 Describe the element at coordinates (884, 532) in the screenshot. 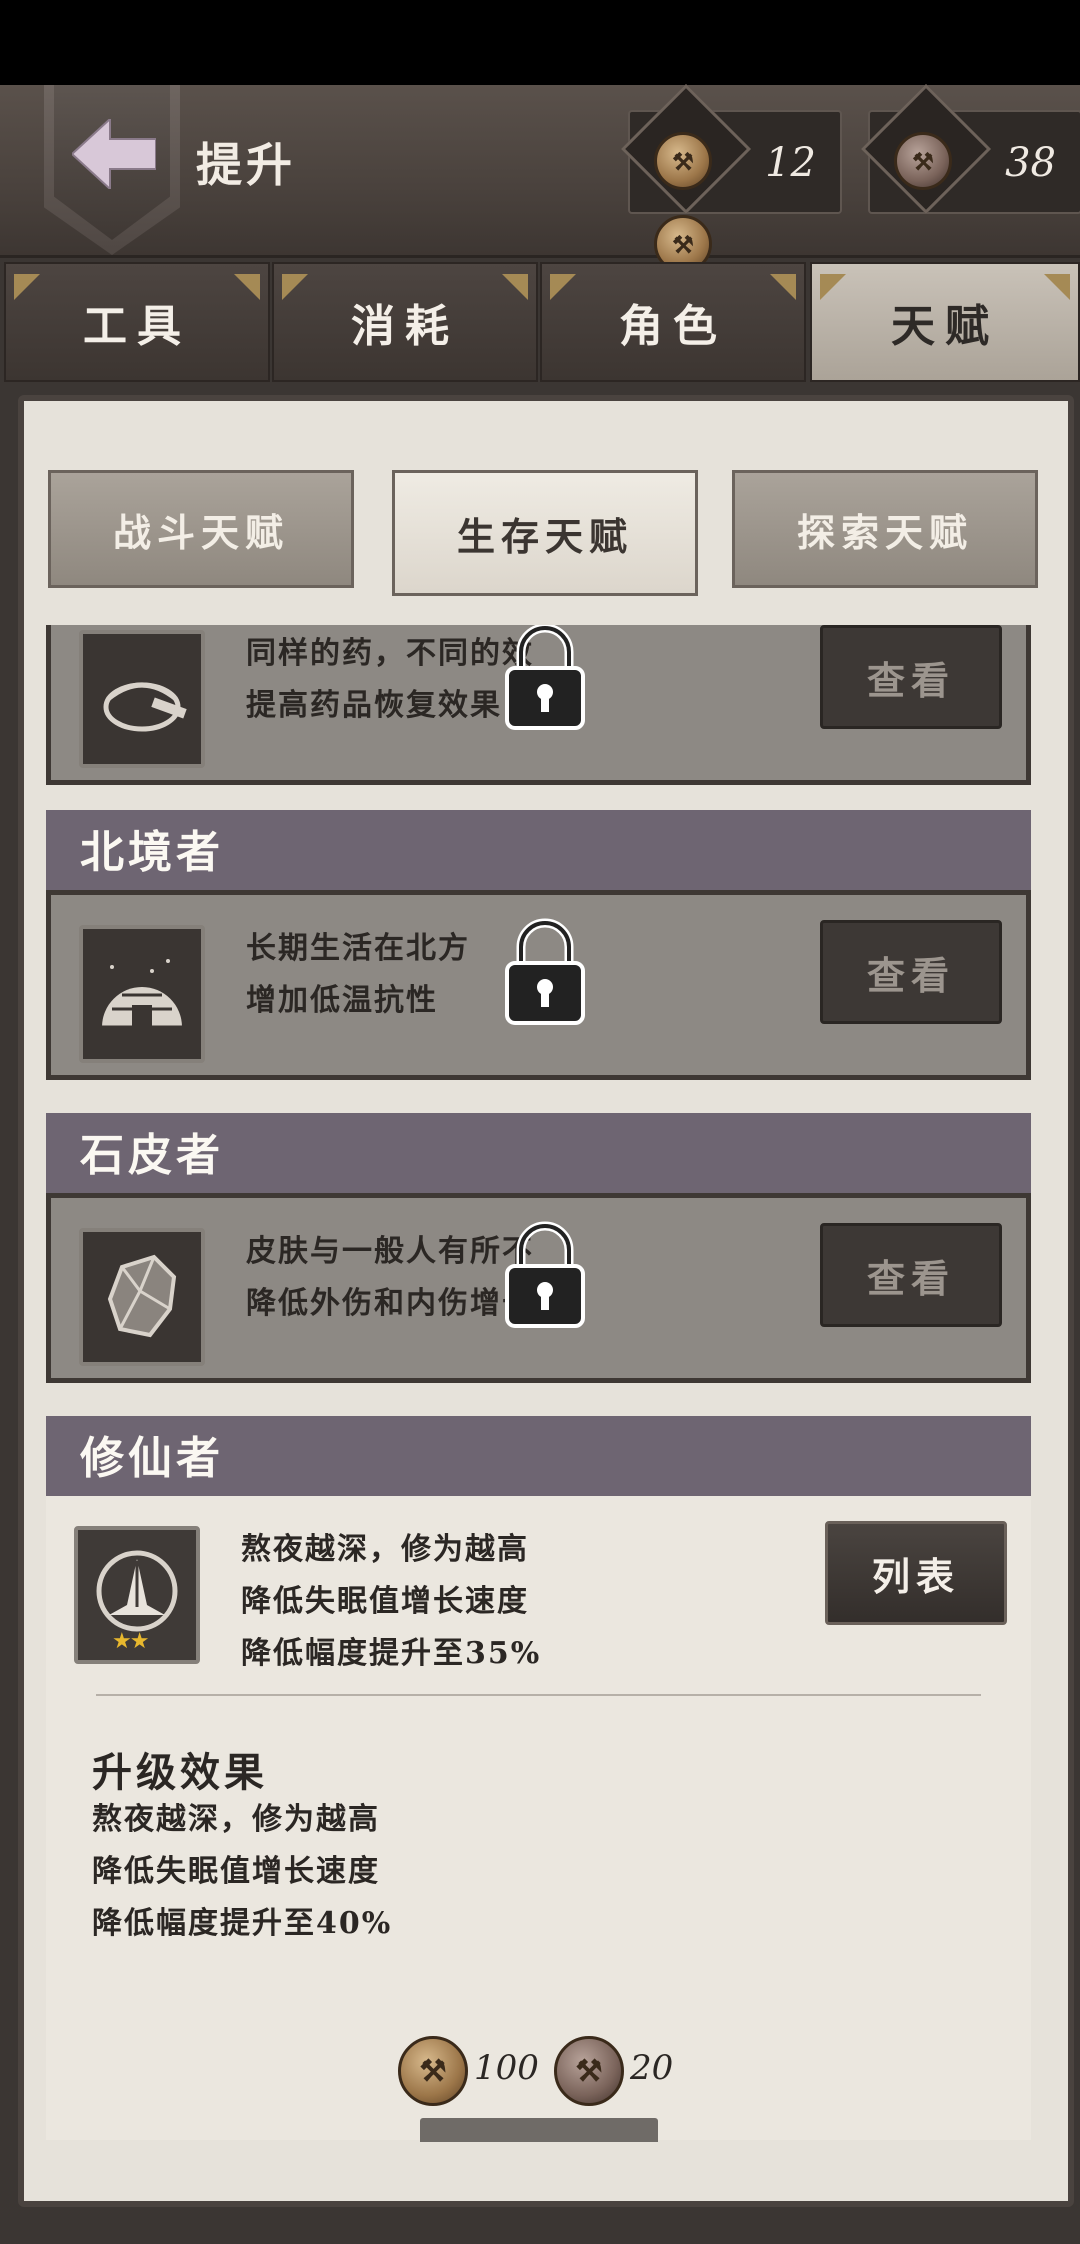

I see `subtab-label: 探索天赋` at that location.